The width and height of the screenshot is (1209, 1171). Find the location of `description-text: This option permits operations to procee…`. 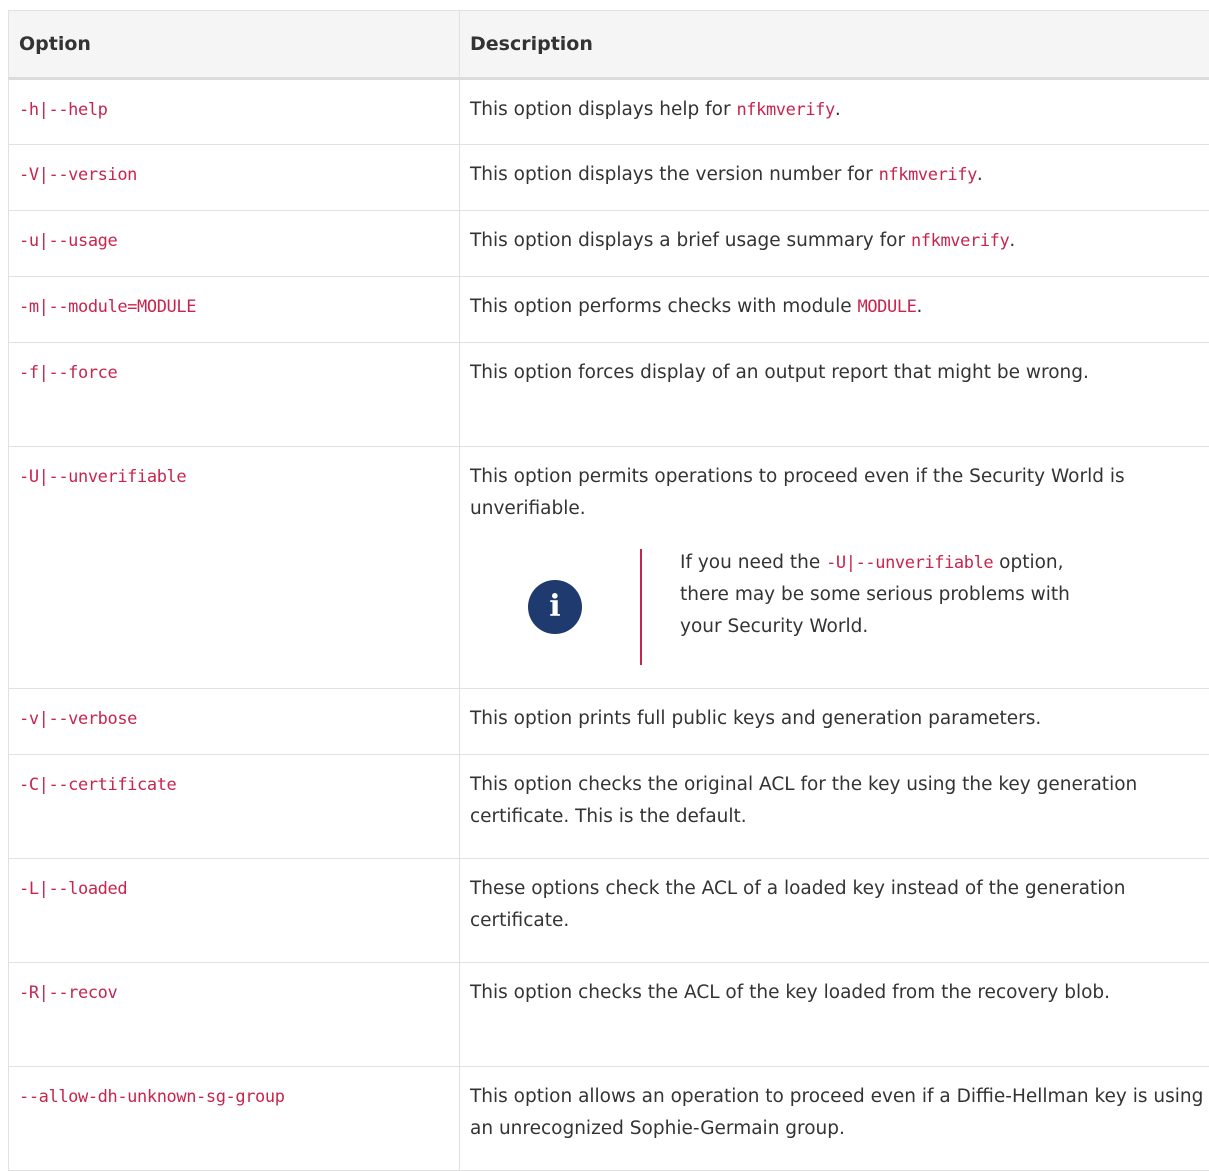

description-text: This option permits operations to procee… is located at coordinates (839, 493).